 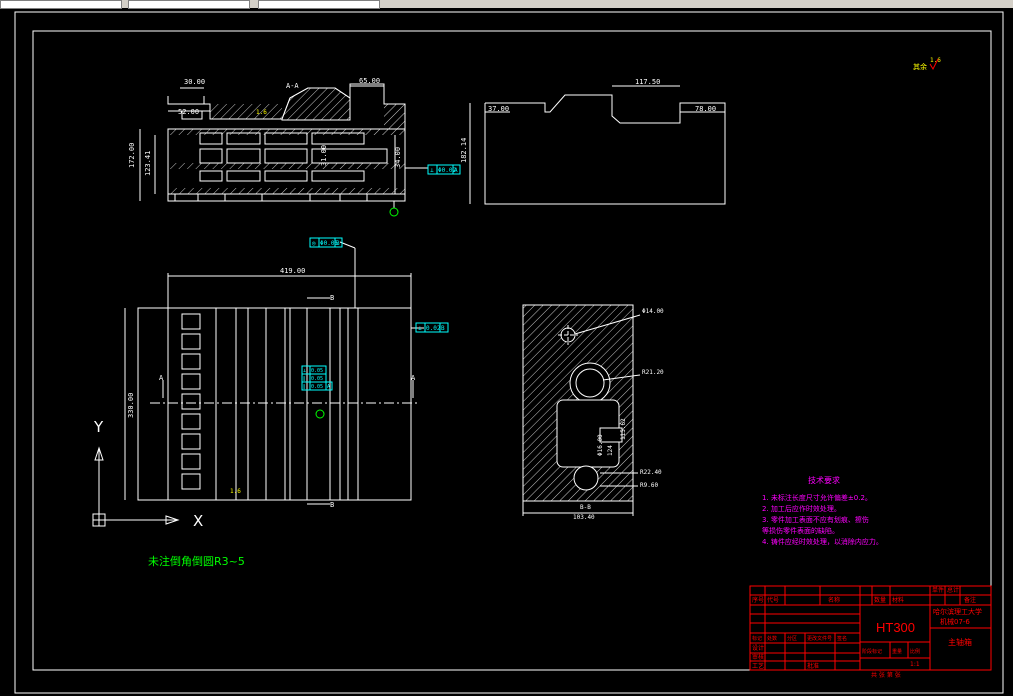 What do you see at coordinates (132, 155) in the screenshot?
I see `dim-172: 172.00` at bounding box center [132, 155].